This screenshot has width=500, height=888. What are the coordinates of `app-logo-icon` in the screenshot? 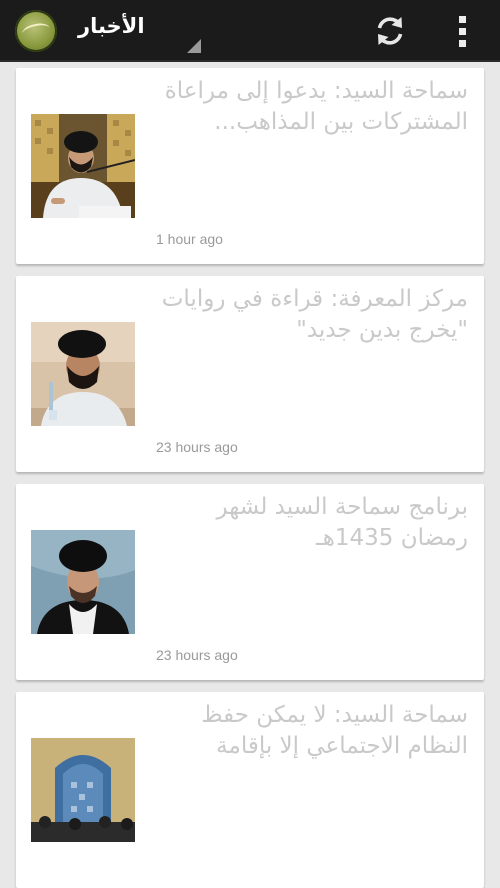 It's located at (36, 31).